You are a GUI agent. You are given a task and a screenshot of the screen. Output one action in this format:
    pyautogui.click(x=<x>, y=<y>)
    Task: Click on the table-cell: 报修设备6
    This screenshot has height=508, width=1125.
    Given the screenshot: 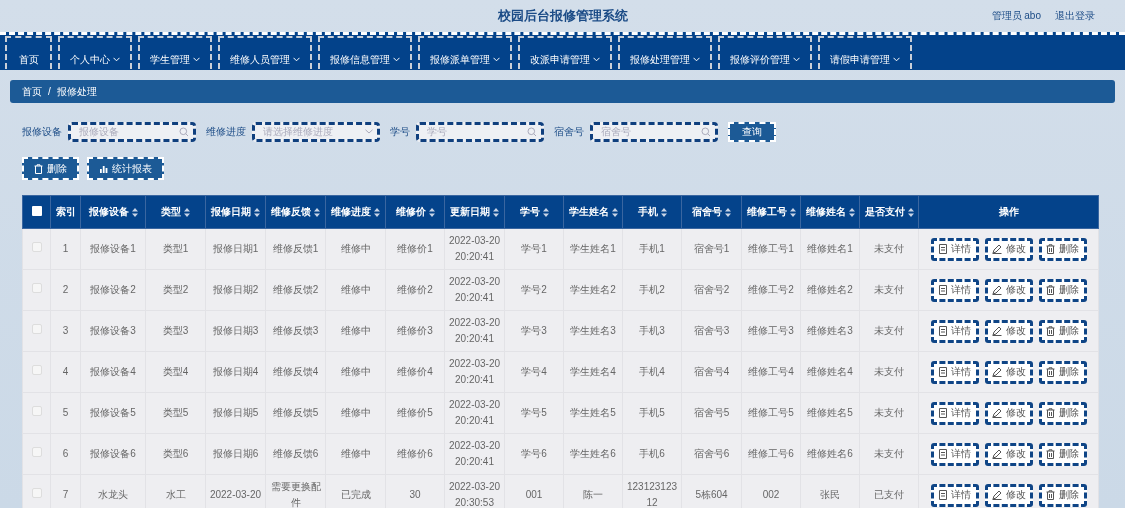 What is the action you would take?
    pyautogui.click(x=113, y=454)
    